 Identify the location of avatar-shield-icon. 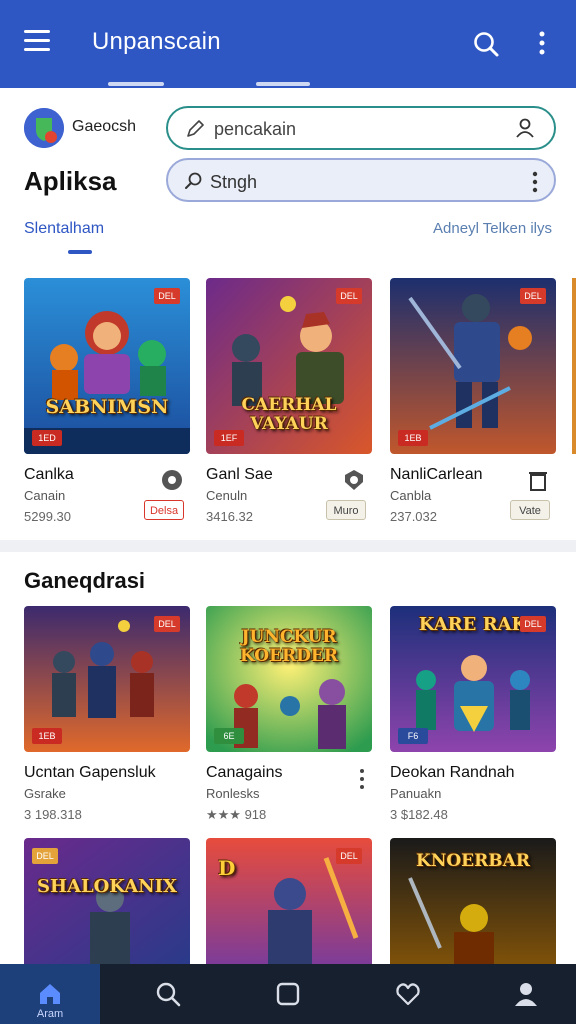
(44, 128).